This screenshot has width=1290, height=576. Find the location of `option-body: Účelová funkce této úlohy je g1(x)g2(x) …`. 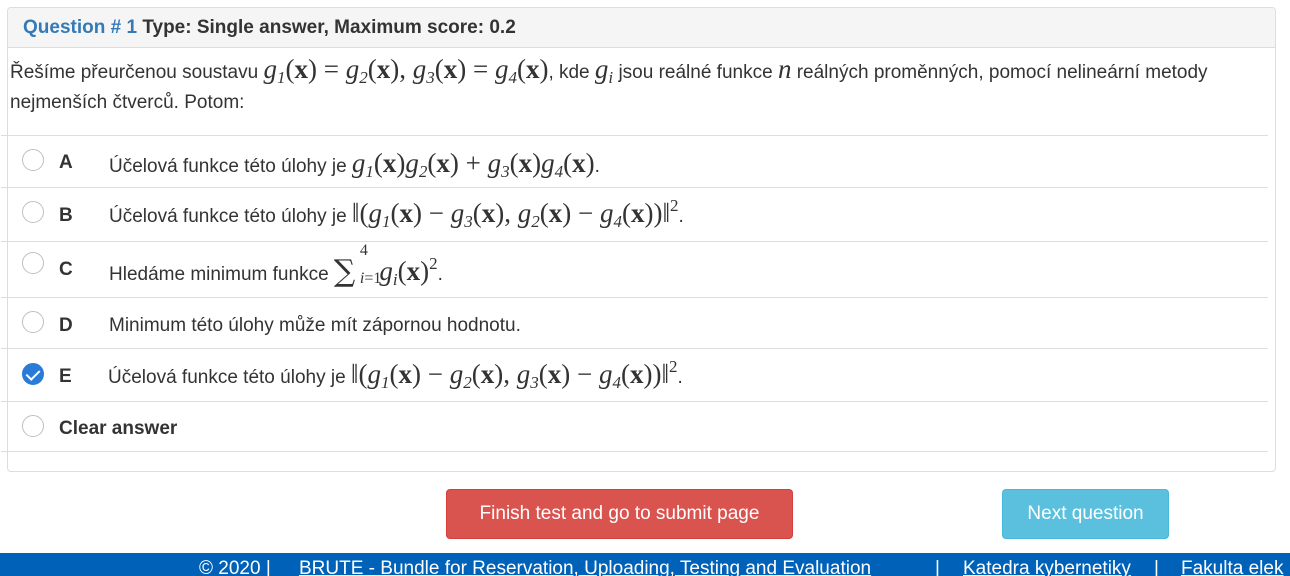

option-body: Účelová funkce této úlohy je g1(x)g2(x) … is located at coordinates (354, 164).